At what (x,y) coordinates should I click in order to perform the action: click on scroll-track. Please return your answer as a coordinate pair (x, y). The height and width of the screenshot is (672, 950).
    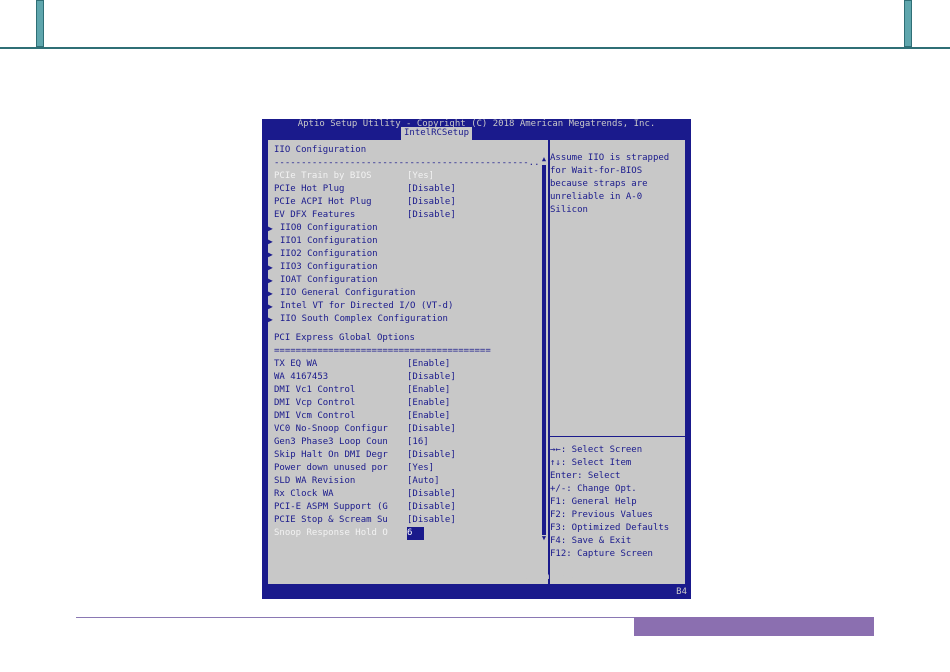
    Looking at the image, I should click on (544, 350).